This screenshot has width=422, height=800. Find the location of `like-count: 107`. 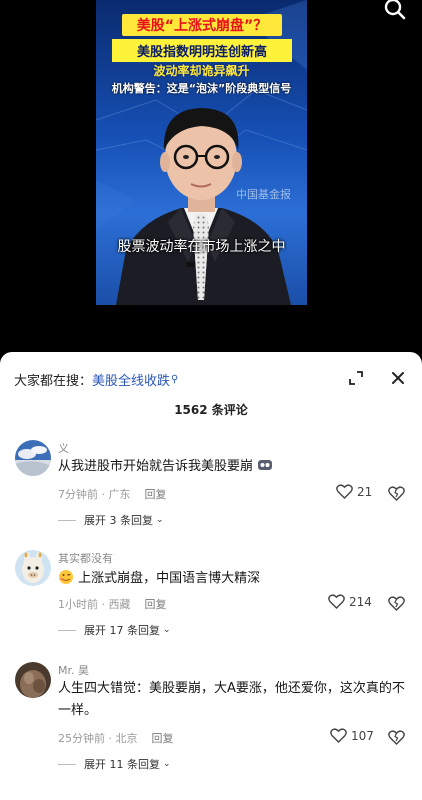

like-count: 107 is located at coordinates (362, 735).